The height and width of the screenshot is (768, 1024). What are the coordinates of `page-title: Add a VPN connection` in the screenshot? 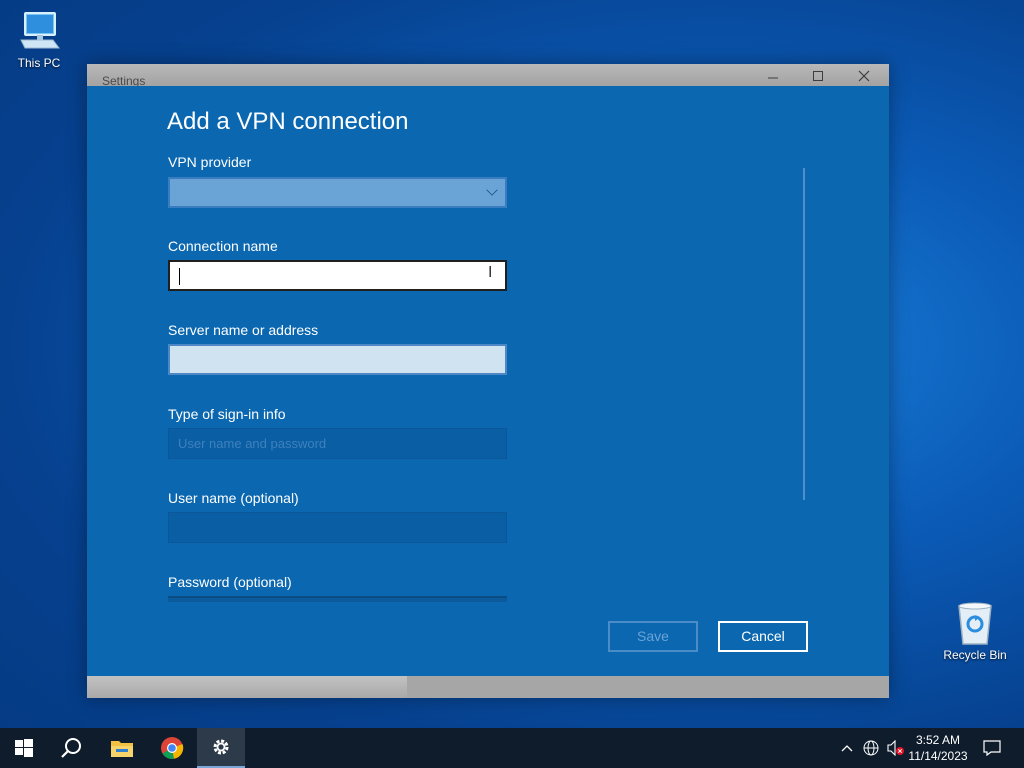 It's located at (288, 121).